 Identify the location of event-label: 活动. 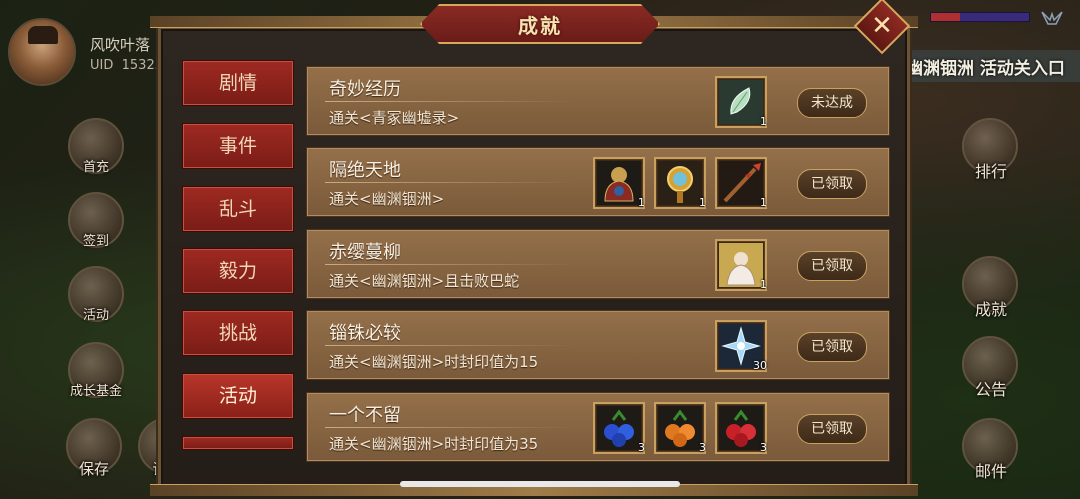
(95, 315).